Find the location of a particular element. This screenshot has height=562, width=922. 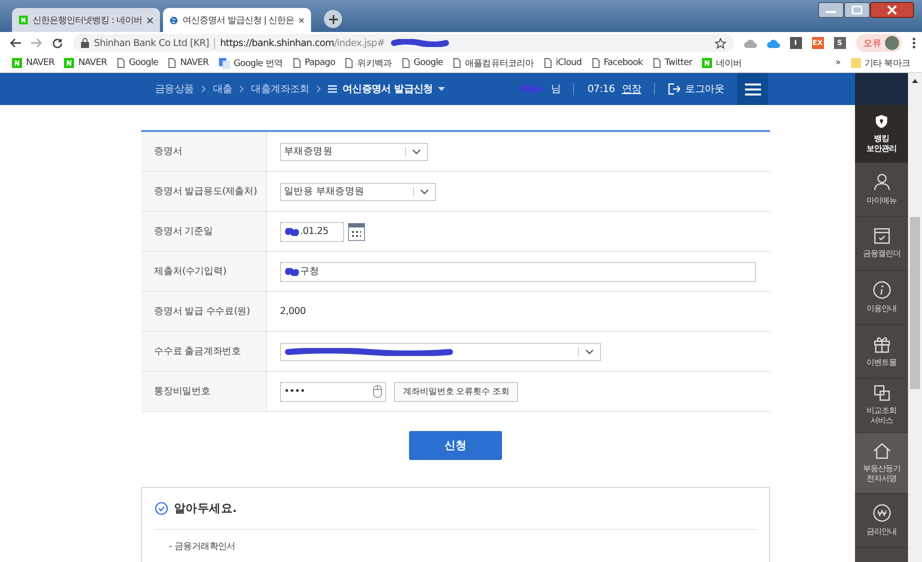

mouse-icon is located at coordinates (377, 391).